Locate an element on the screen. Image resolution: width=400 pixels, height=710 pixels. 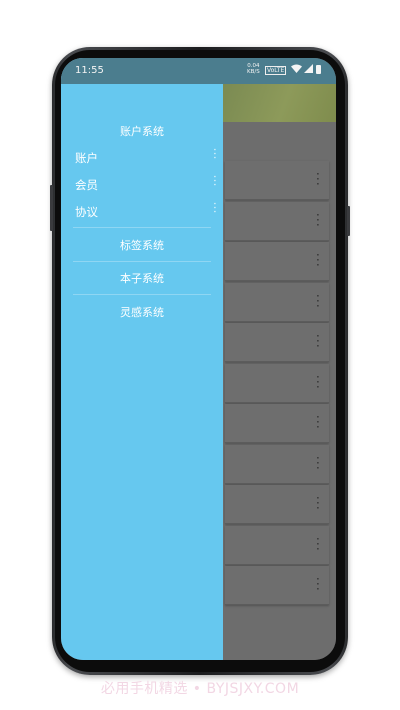
background-header is located at coordinates (278, 103).